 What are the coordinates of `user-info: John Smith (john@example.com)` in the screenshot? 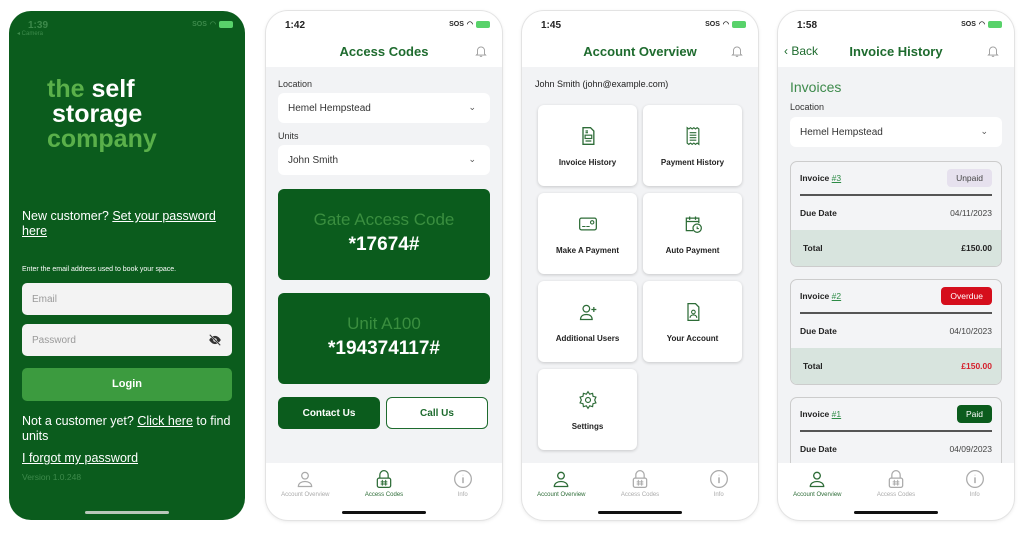 It's located at (602, 84).